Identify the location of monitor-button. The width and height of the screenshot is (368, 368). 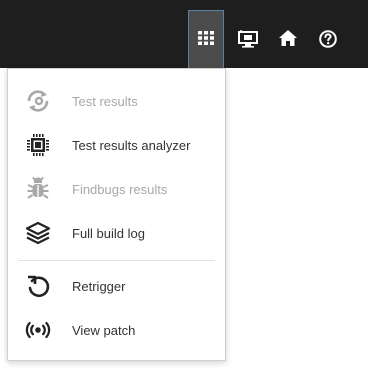
(248, 40).